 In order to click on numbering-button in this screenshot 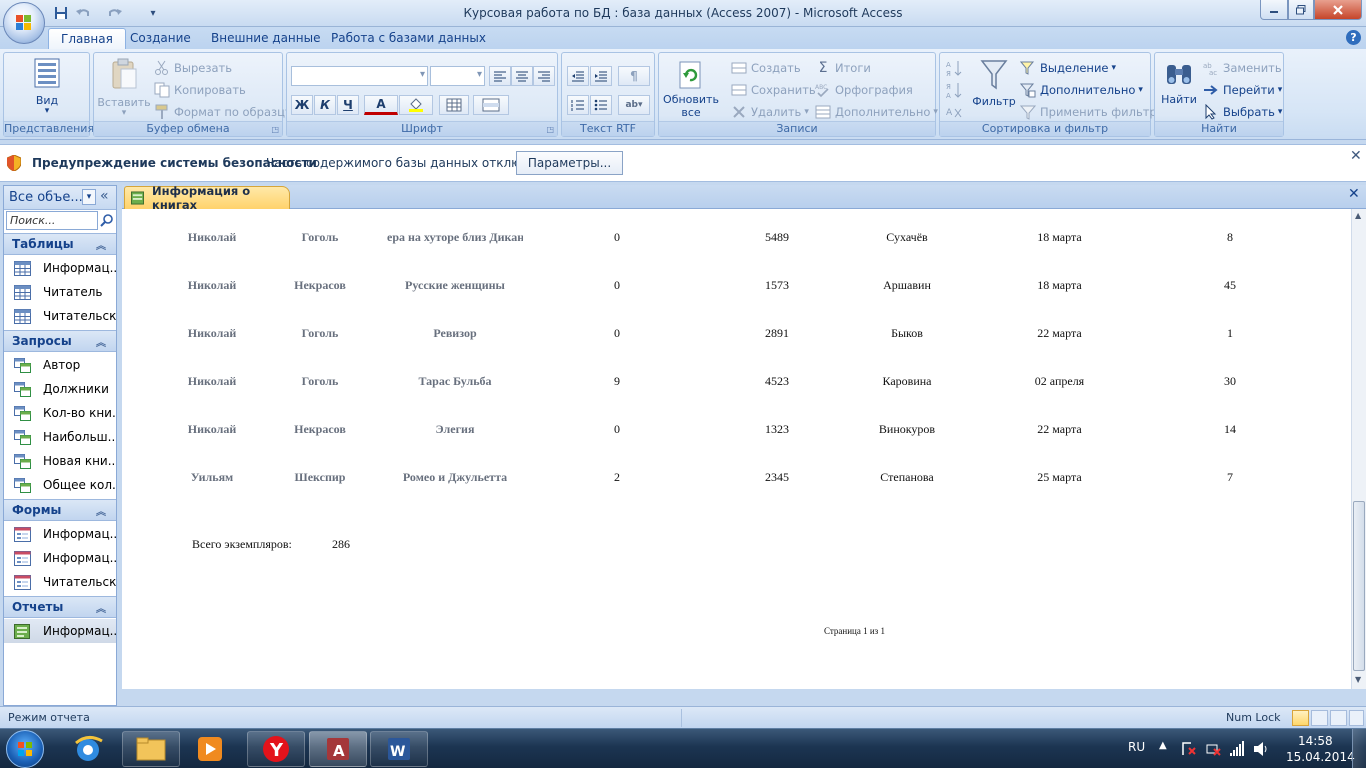, I will do `click(578, 105)`.